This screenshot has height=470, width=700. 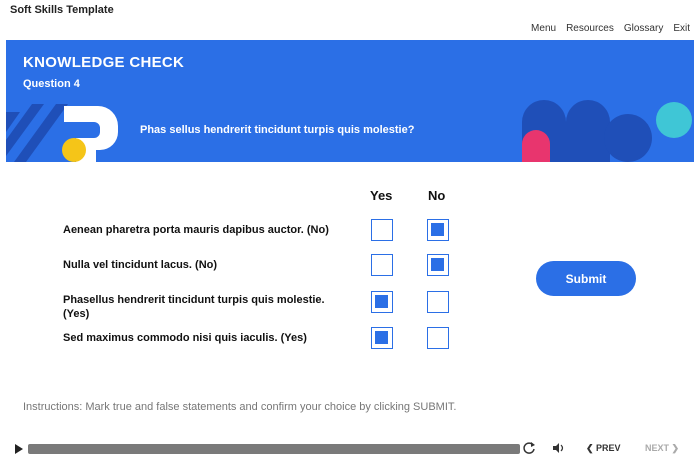 I want to click on prev-button: ❮ PREV, so click(x=603, y=448).